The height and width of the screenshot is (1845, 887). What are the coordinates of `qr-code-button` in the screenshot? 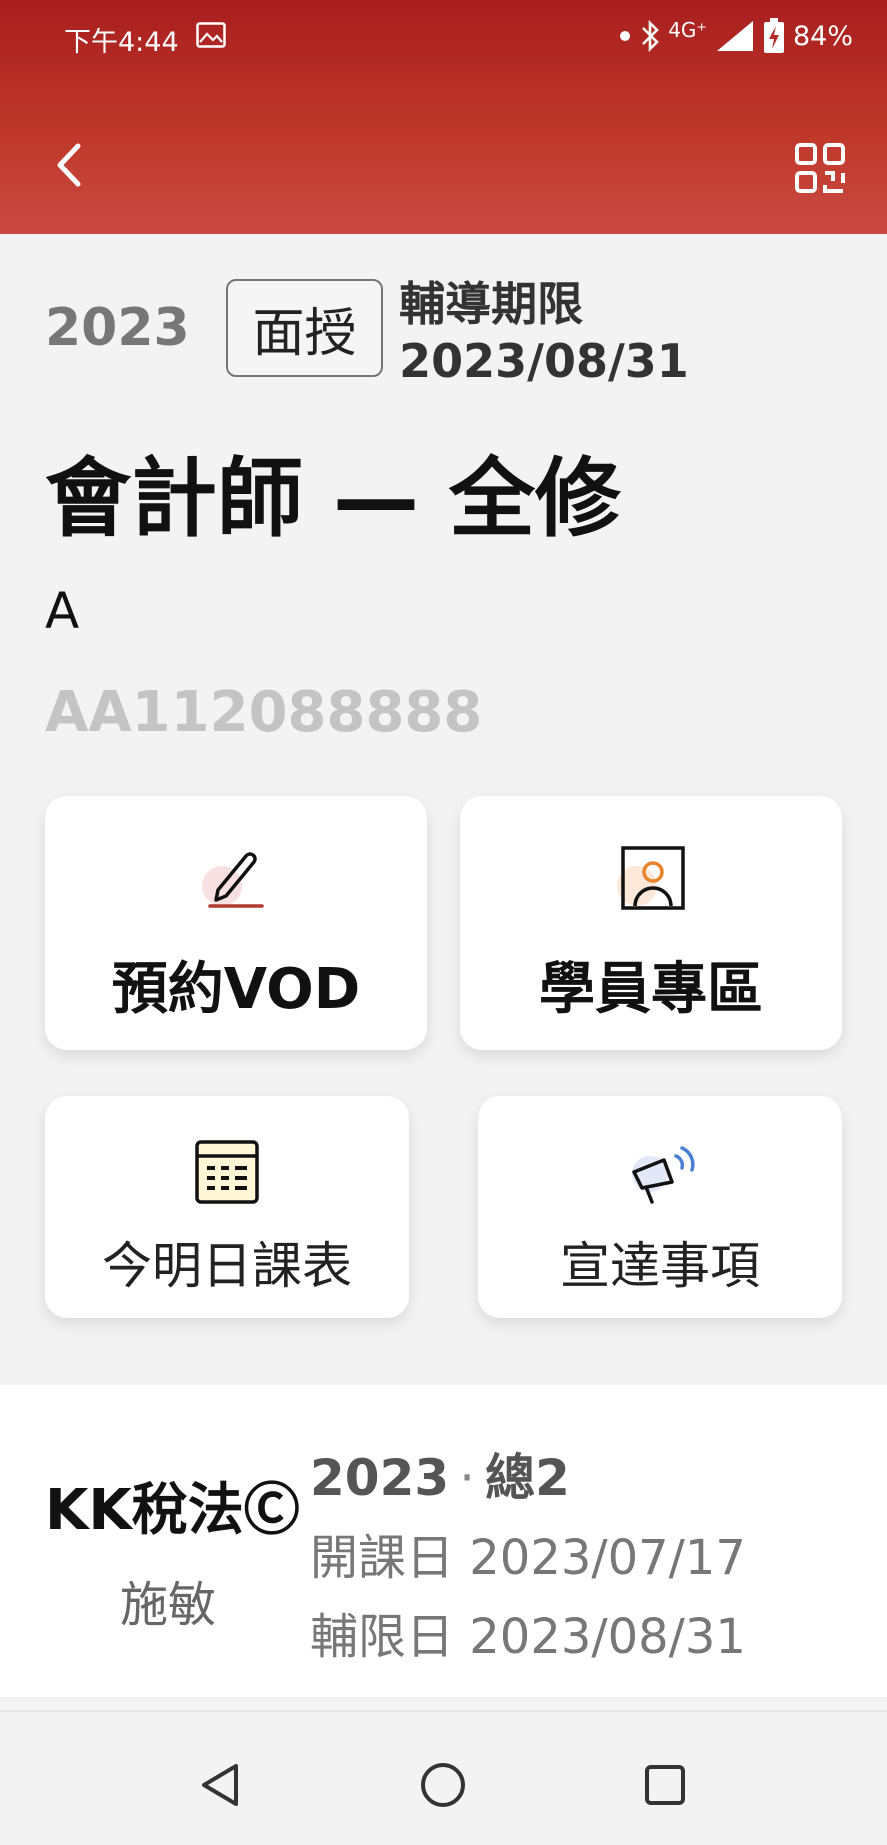 It's located at (820, 168).